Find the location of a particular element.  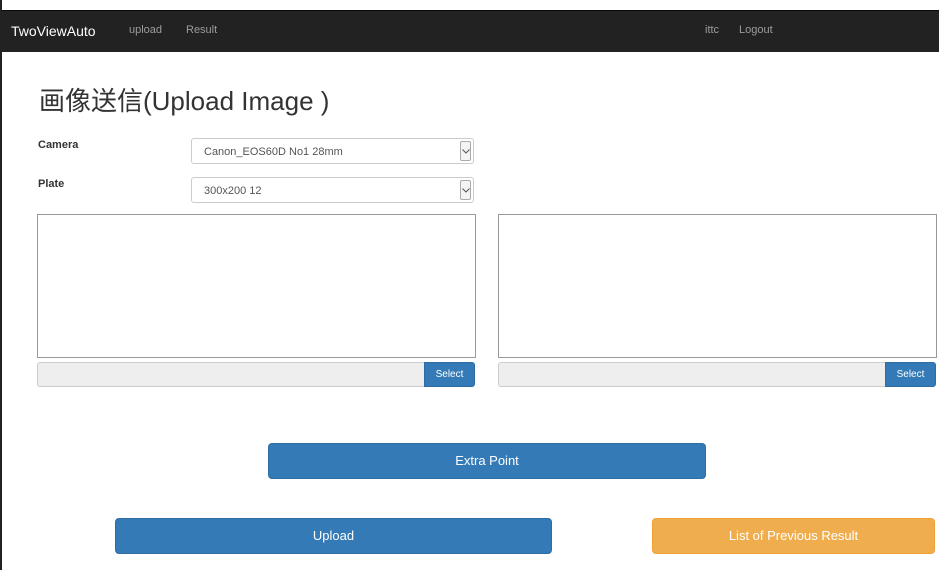

plate-select-value: 300x200 12 is located at coordinates (233, 191).